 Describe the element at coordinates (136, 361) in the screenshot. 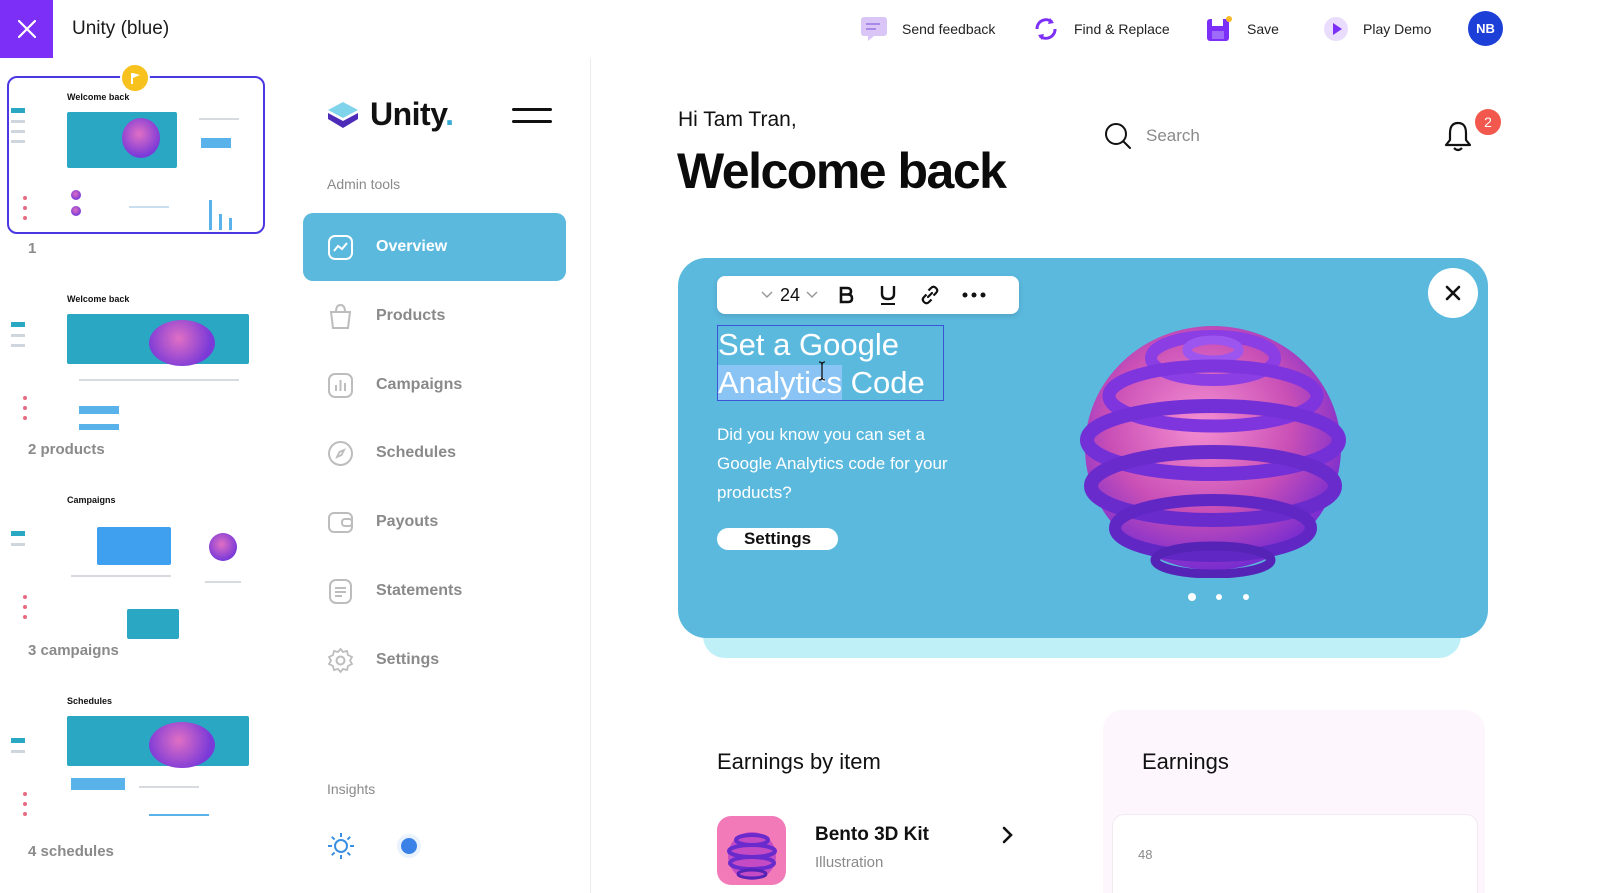

I see `slide-thumbnail-2: Welcome back` at that location.